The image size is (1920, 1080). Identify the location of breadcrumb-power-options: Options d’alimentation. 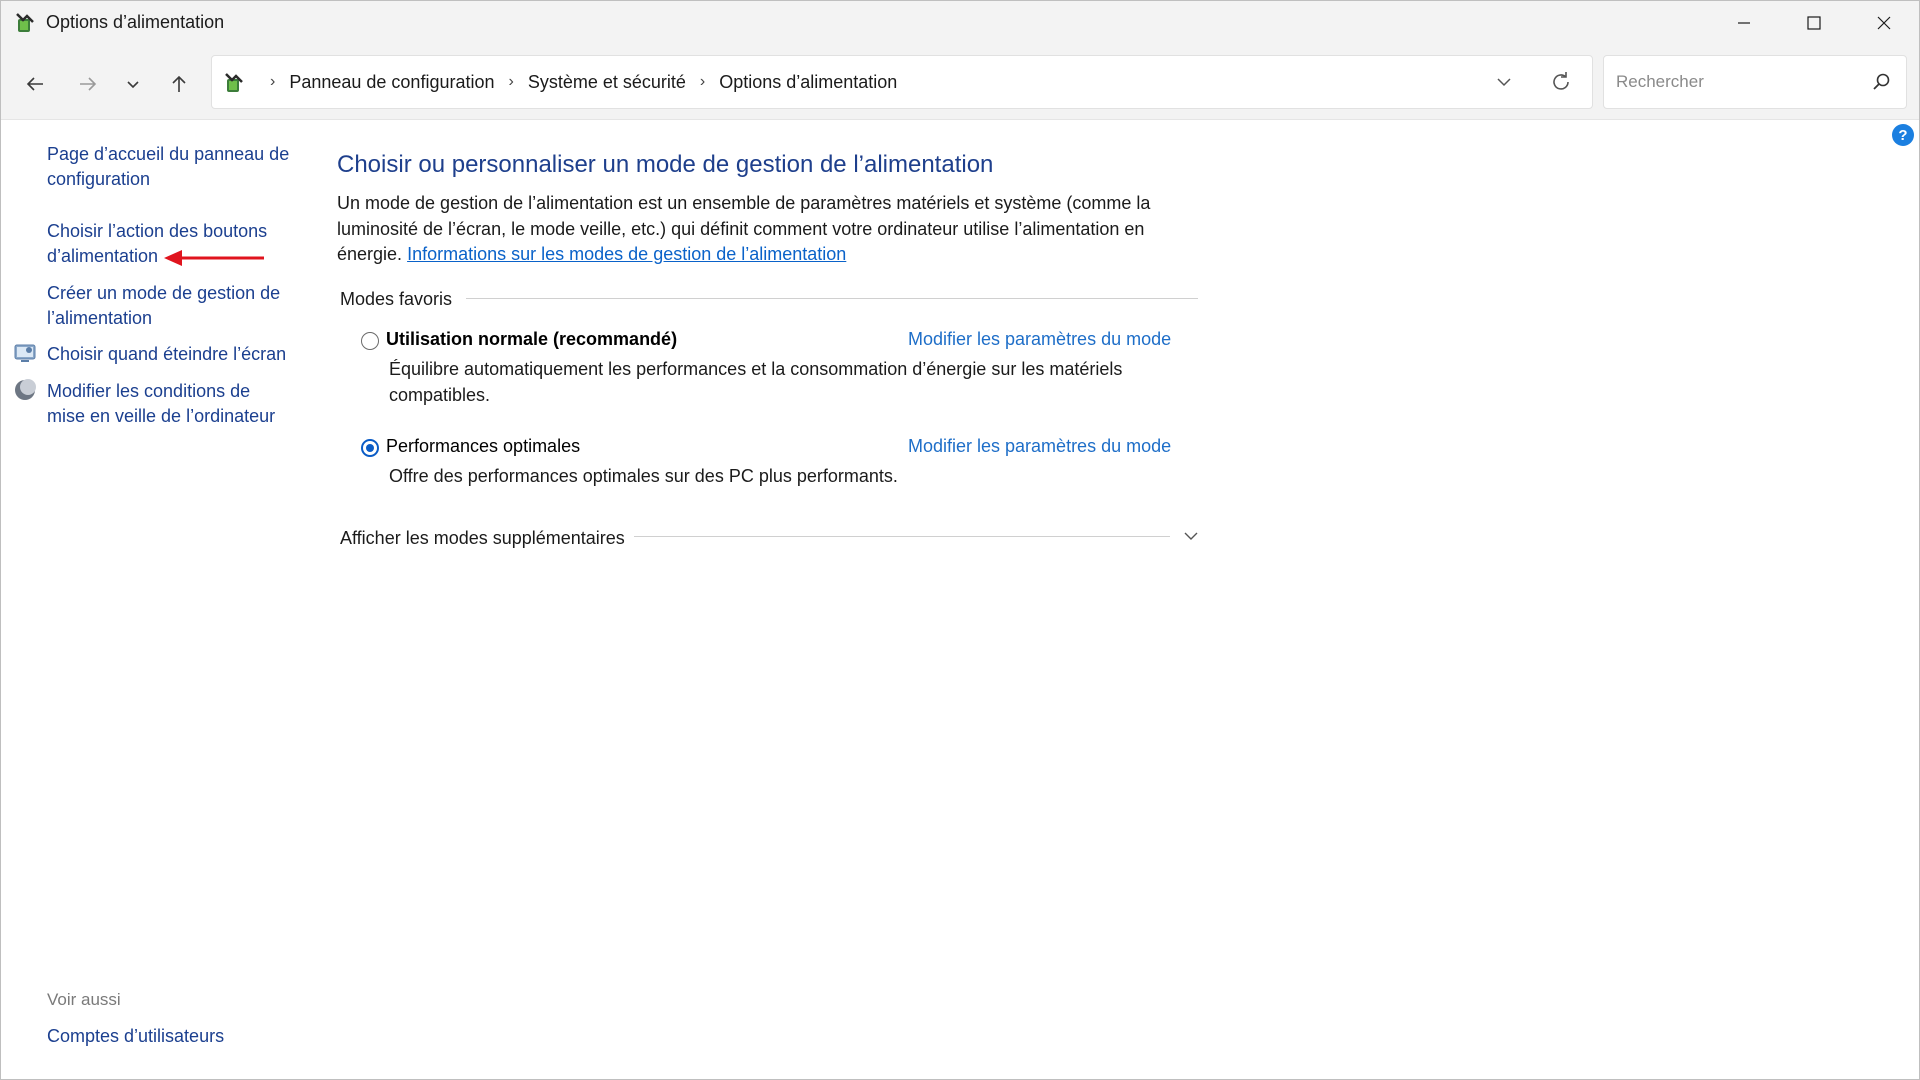
(808, 82).